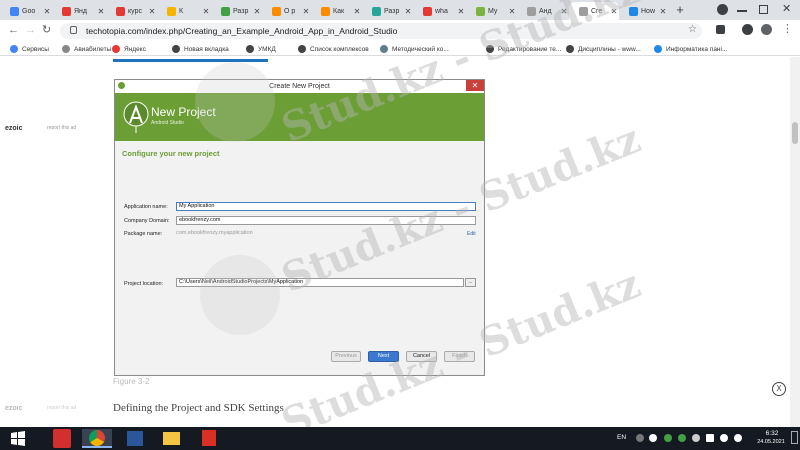  I want to click on clock-date: 24.05.2021, so click(771, 442).